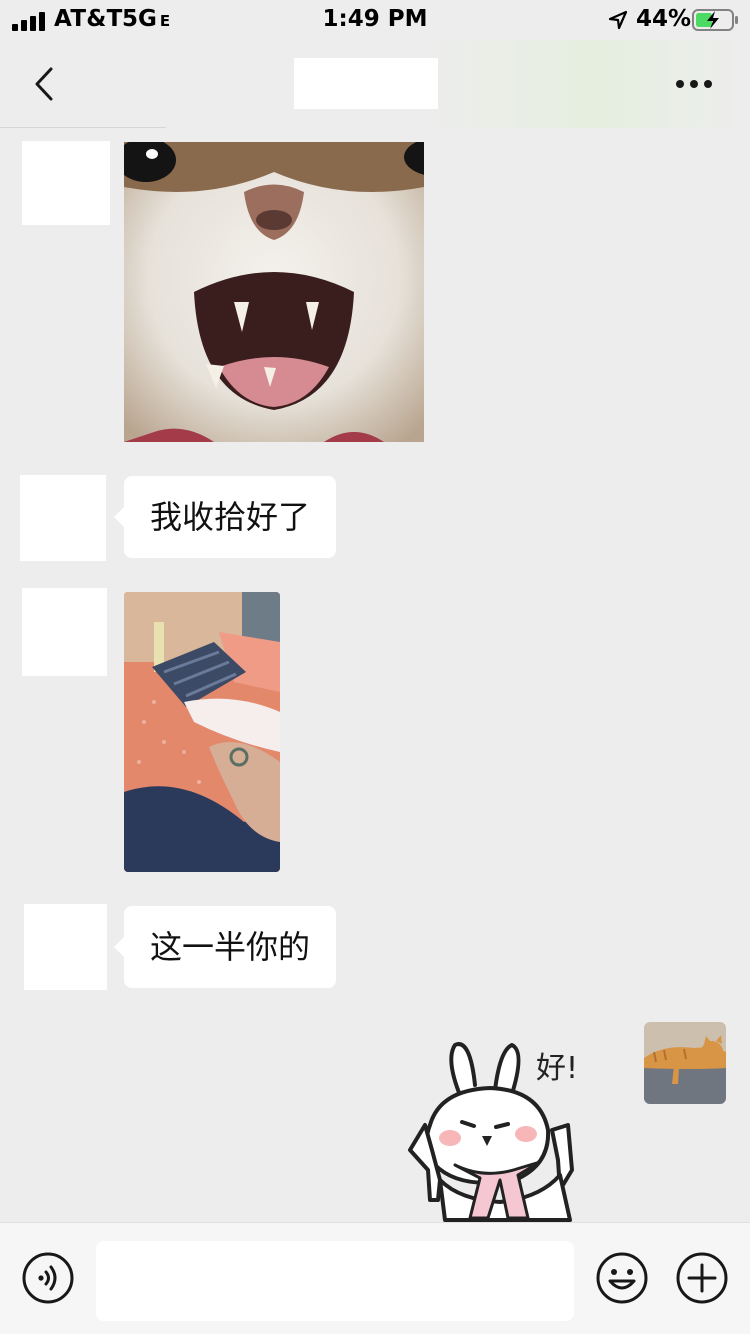 This screenshot has width=750, height=1334. I want to click on chat-input-bar, so click(375, 1278).